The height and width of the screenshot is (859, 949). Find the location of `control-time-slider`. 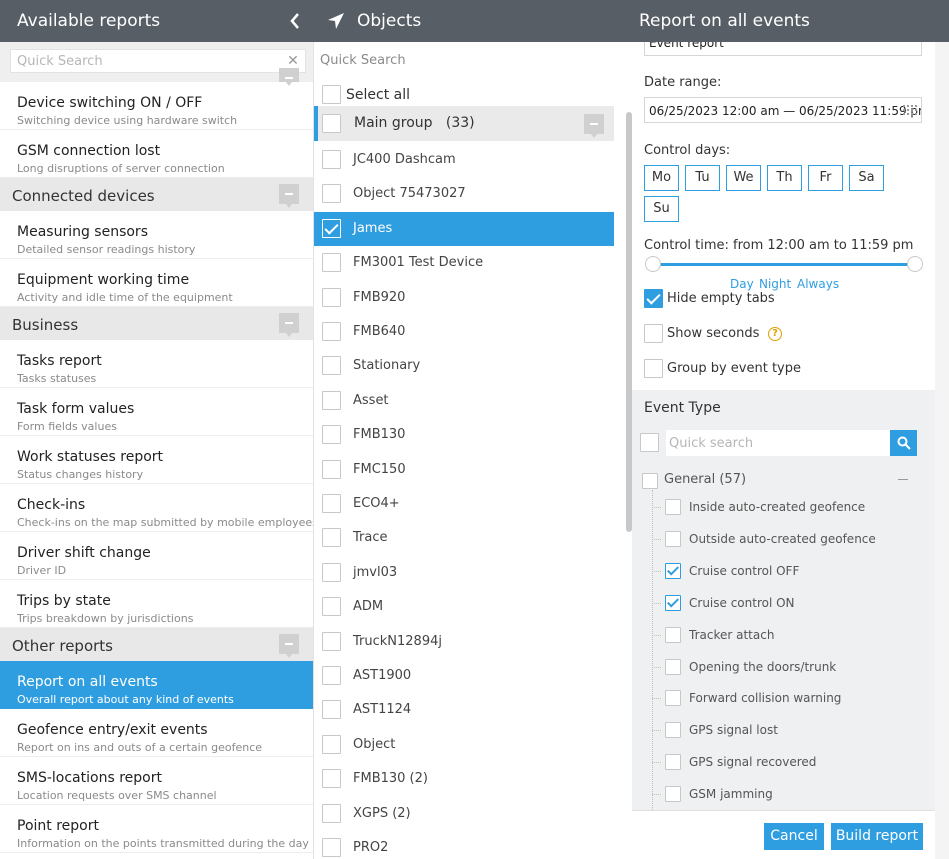

control-time-slider is located at coordinates (784, 264).